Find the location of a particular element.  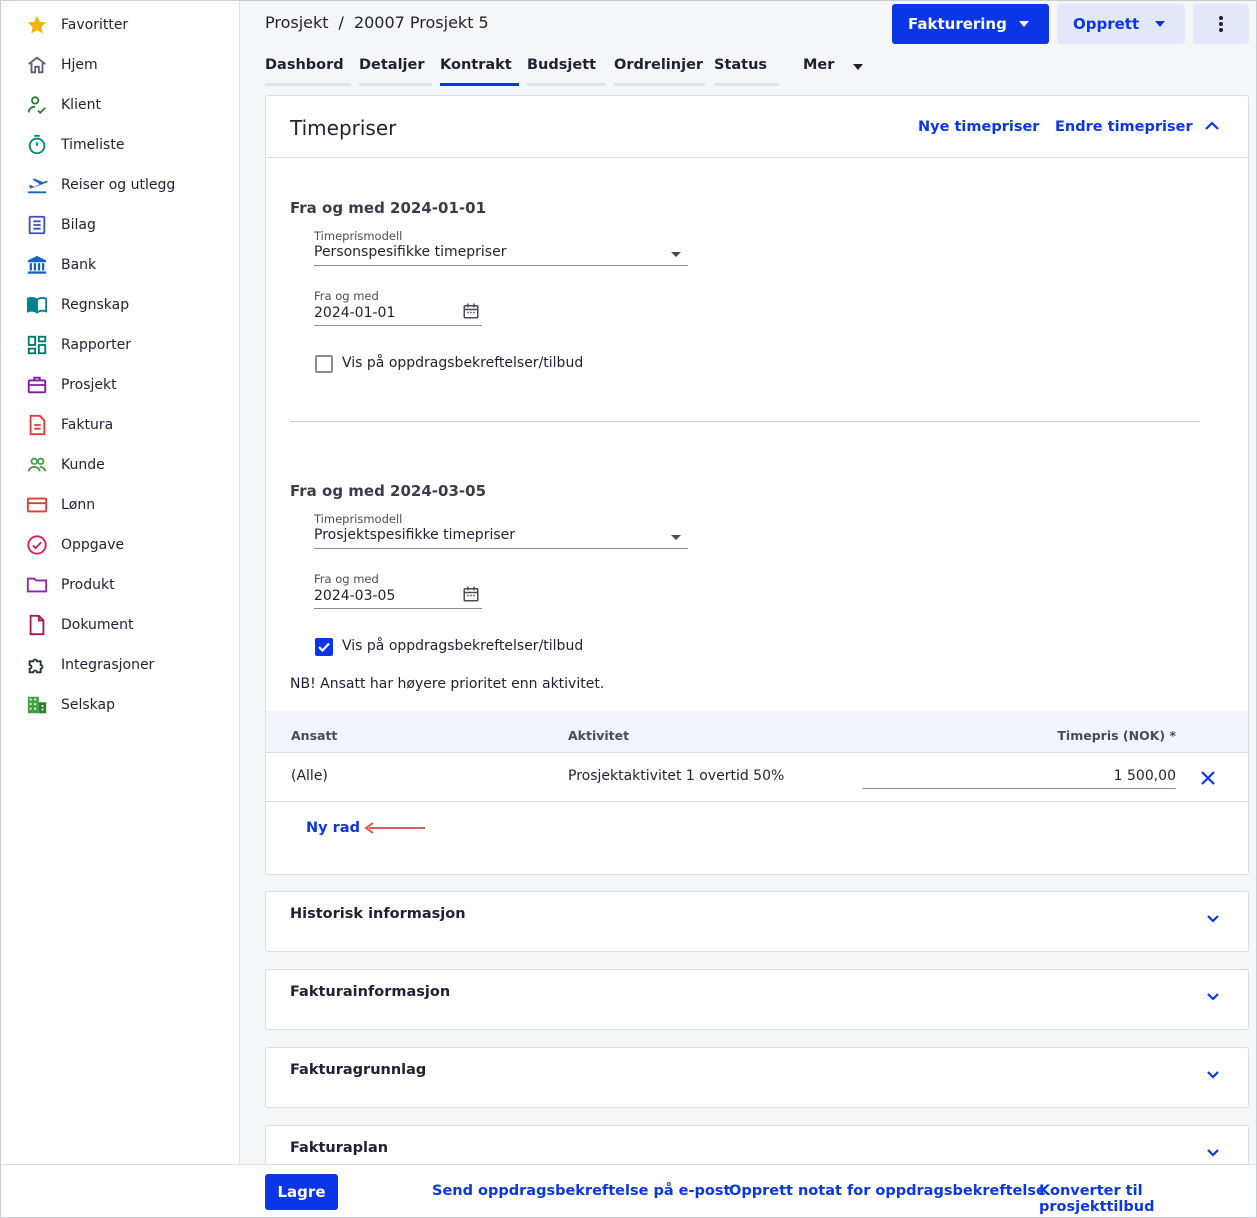

section-historisk-informasjon: Historisk informasjon is located at coordinates (757, 921).